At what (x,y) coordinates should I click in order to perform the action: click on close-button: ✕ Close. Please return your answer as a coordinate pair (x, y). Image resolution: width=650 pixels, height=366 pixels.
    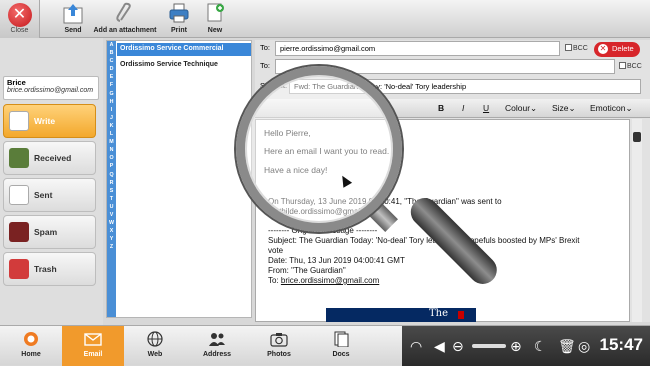
    Looking at the image, I should click on (20, 19).